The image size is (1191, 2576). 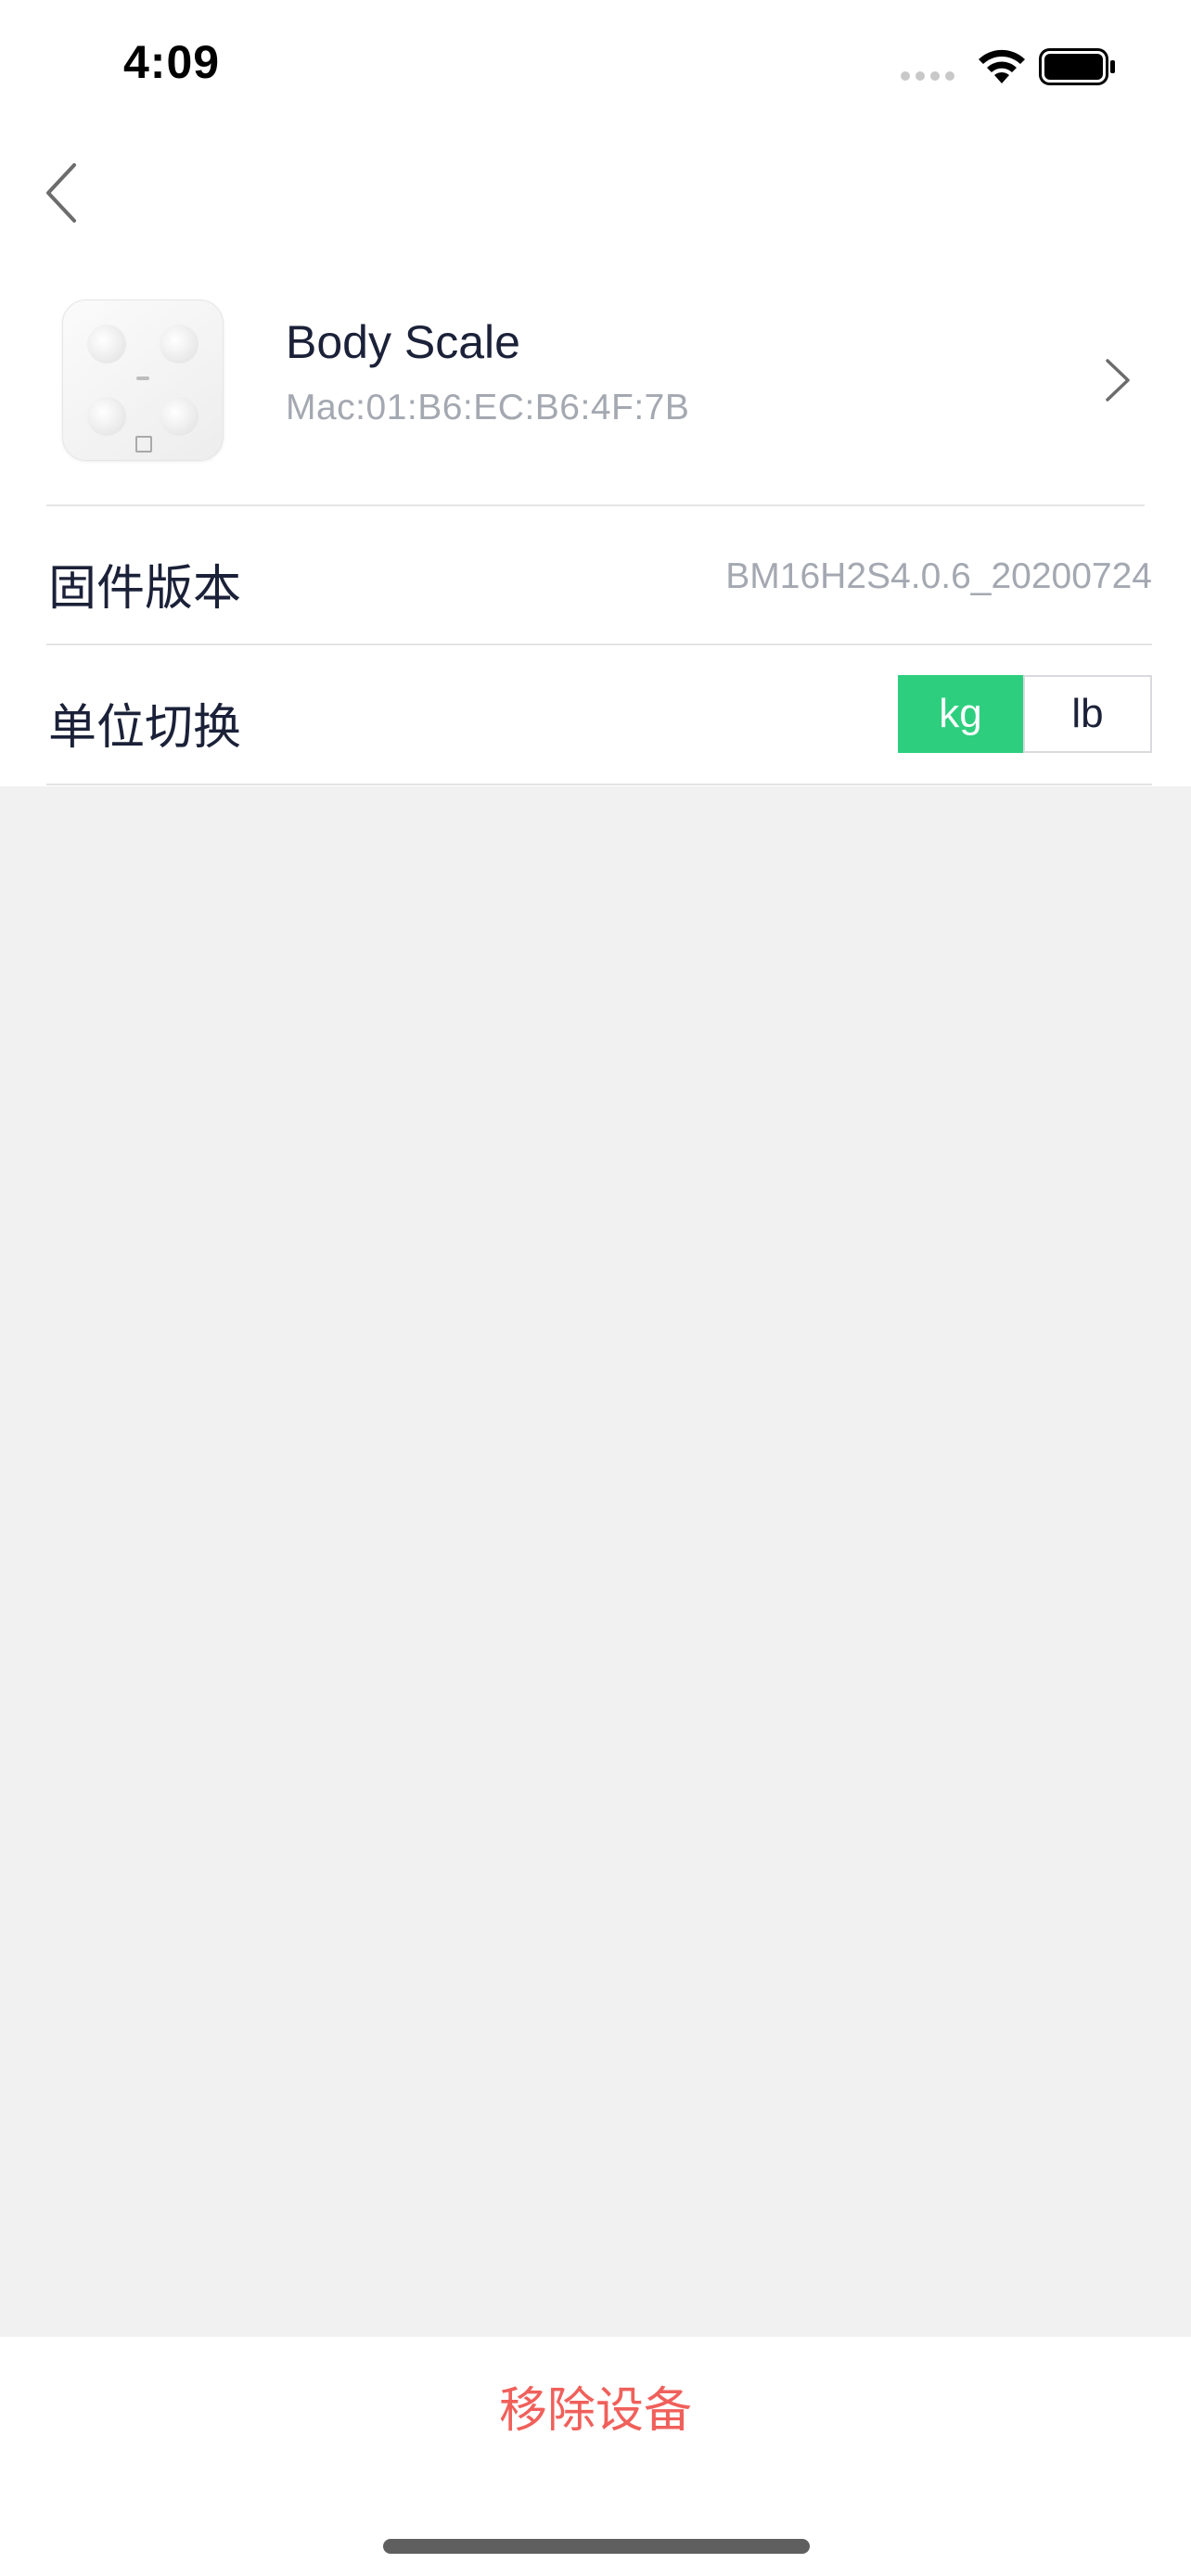 What do you see at coordinates (488, 408) in the screenshot?
I see `device-mac-address: Mac:01:B6:EC:B6:4F:7B` at bounding box center [488, 408].